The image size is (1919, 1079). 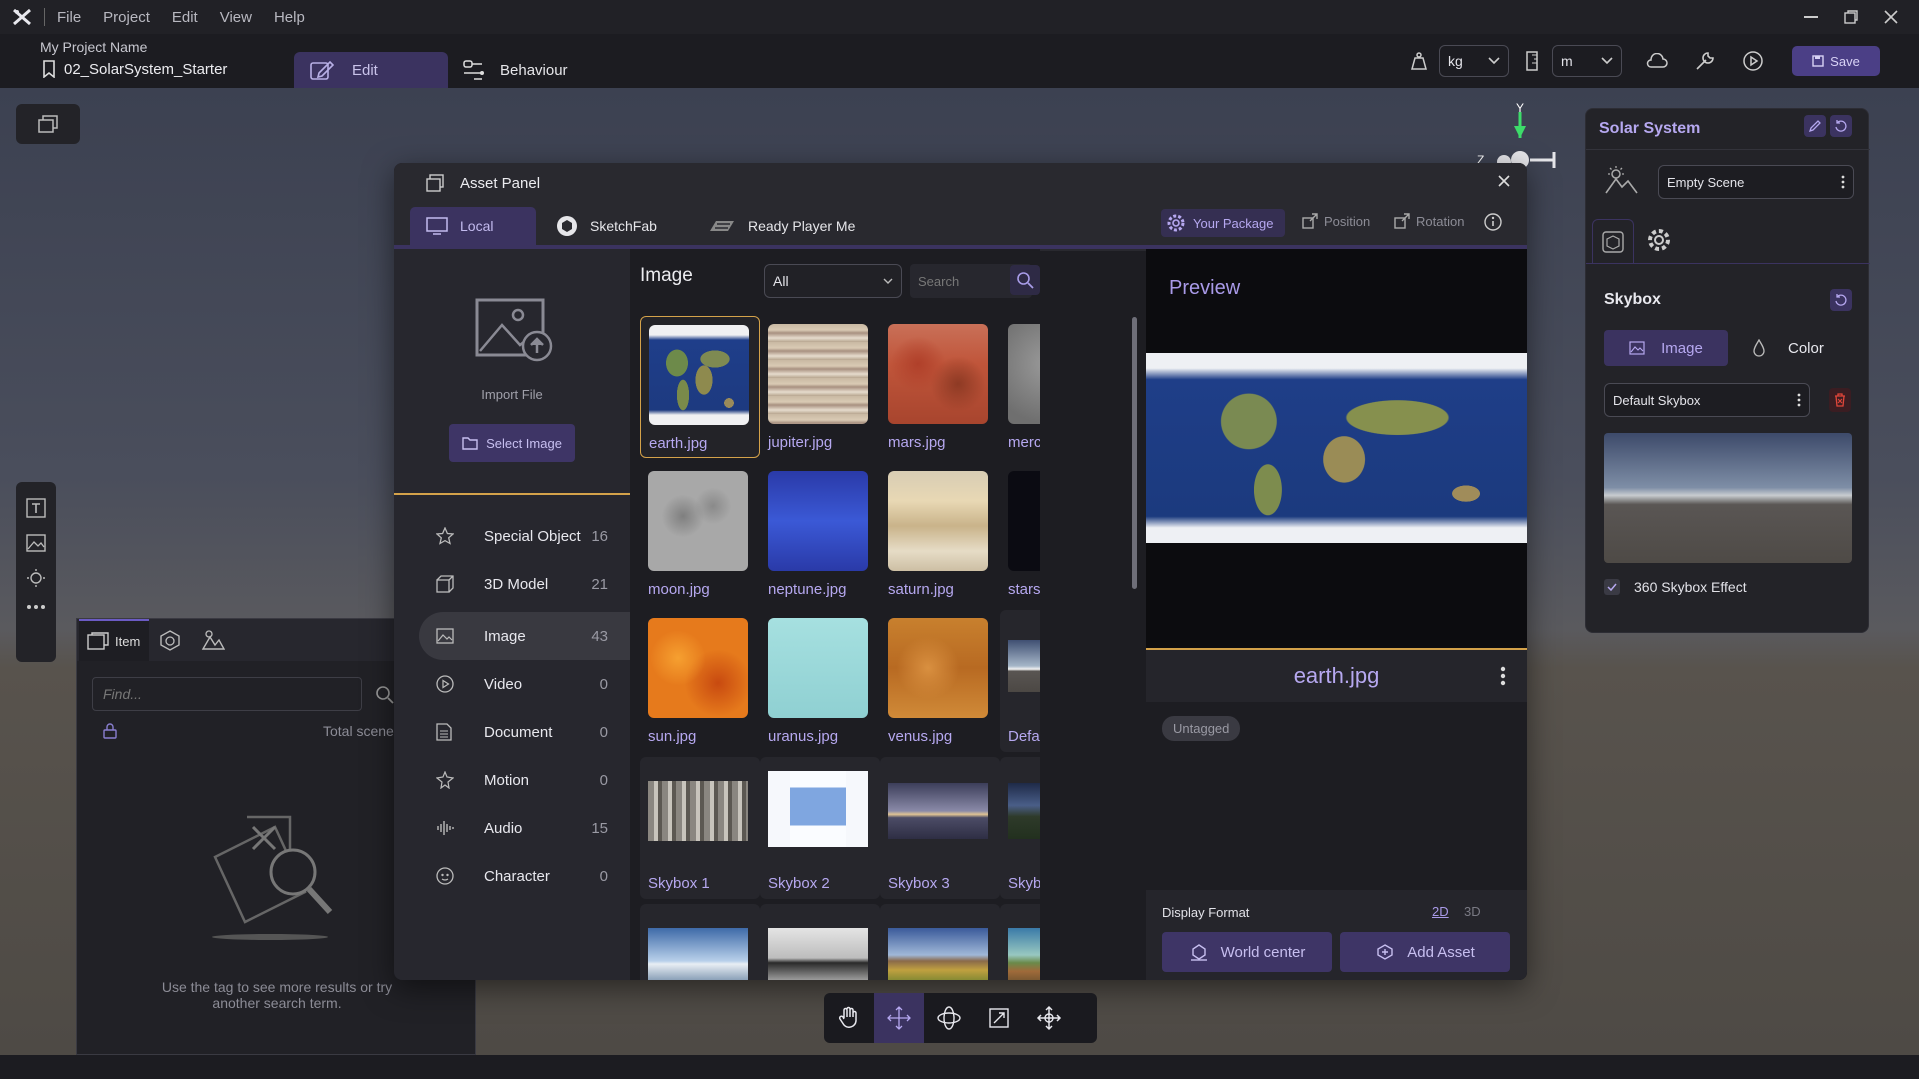 I want to click on tab-object-properties, so click(x=1613, y=241).